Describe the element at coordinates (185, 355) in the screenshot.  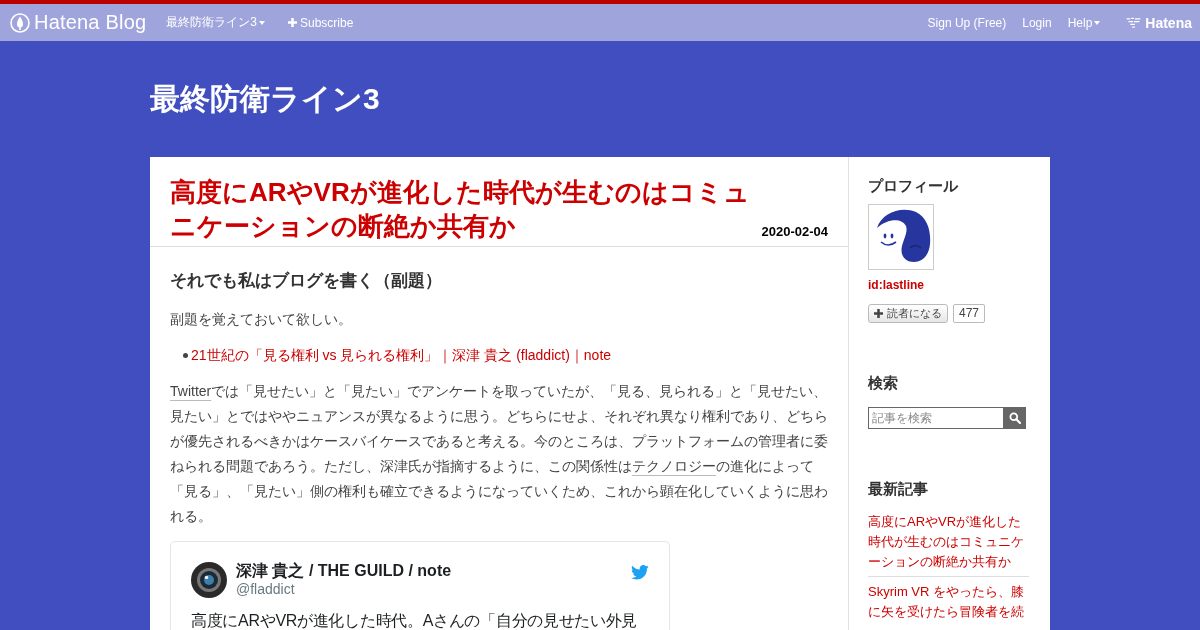
I see `bullet-icon` at that location.